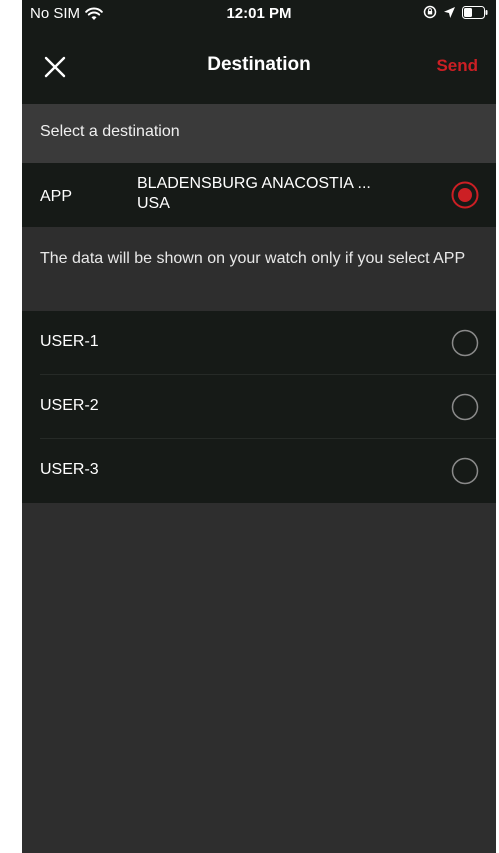  What do you see at coordinates (69, 405) in the screenshot?
I see `user-label: USER-2` at bounding box center [69, 405].